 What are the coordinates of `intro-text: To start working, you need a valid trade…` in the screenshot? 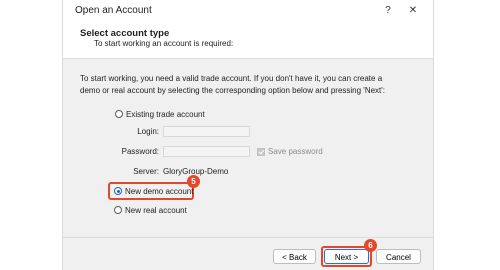 It's located at (233, 84).